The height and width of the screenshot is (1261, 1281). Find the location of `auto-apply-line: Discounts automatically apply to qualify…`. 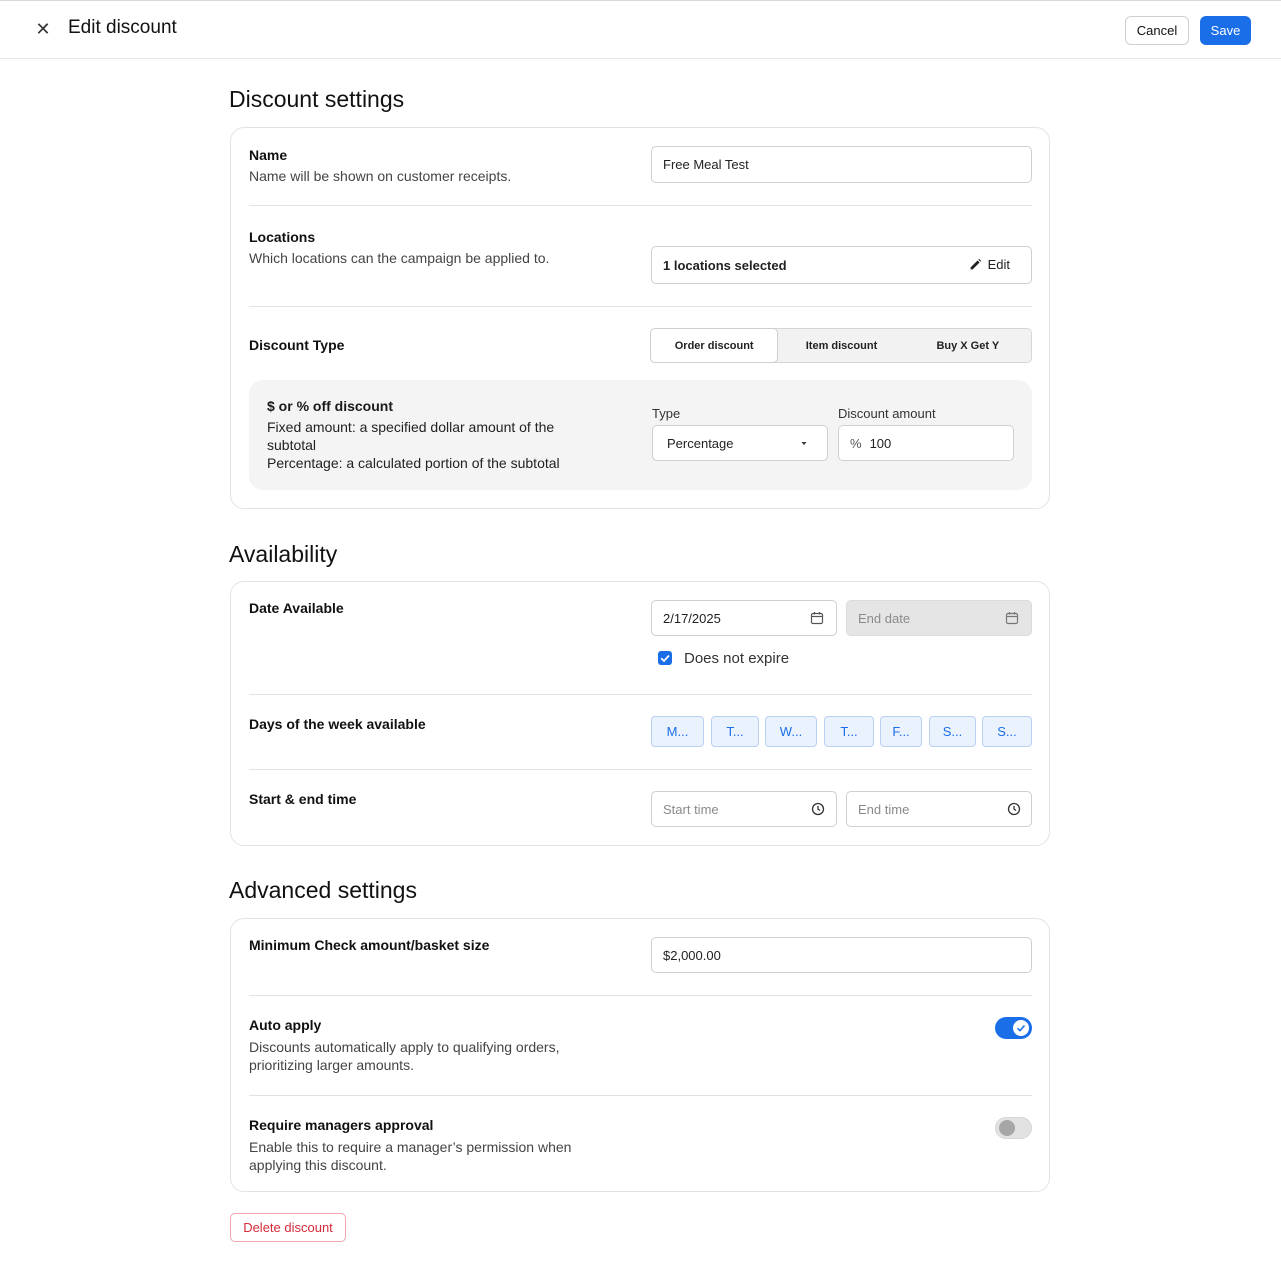

auto-apply-line: Discounts automatically apply to qualify… is located at coordinates (404, 1047).